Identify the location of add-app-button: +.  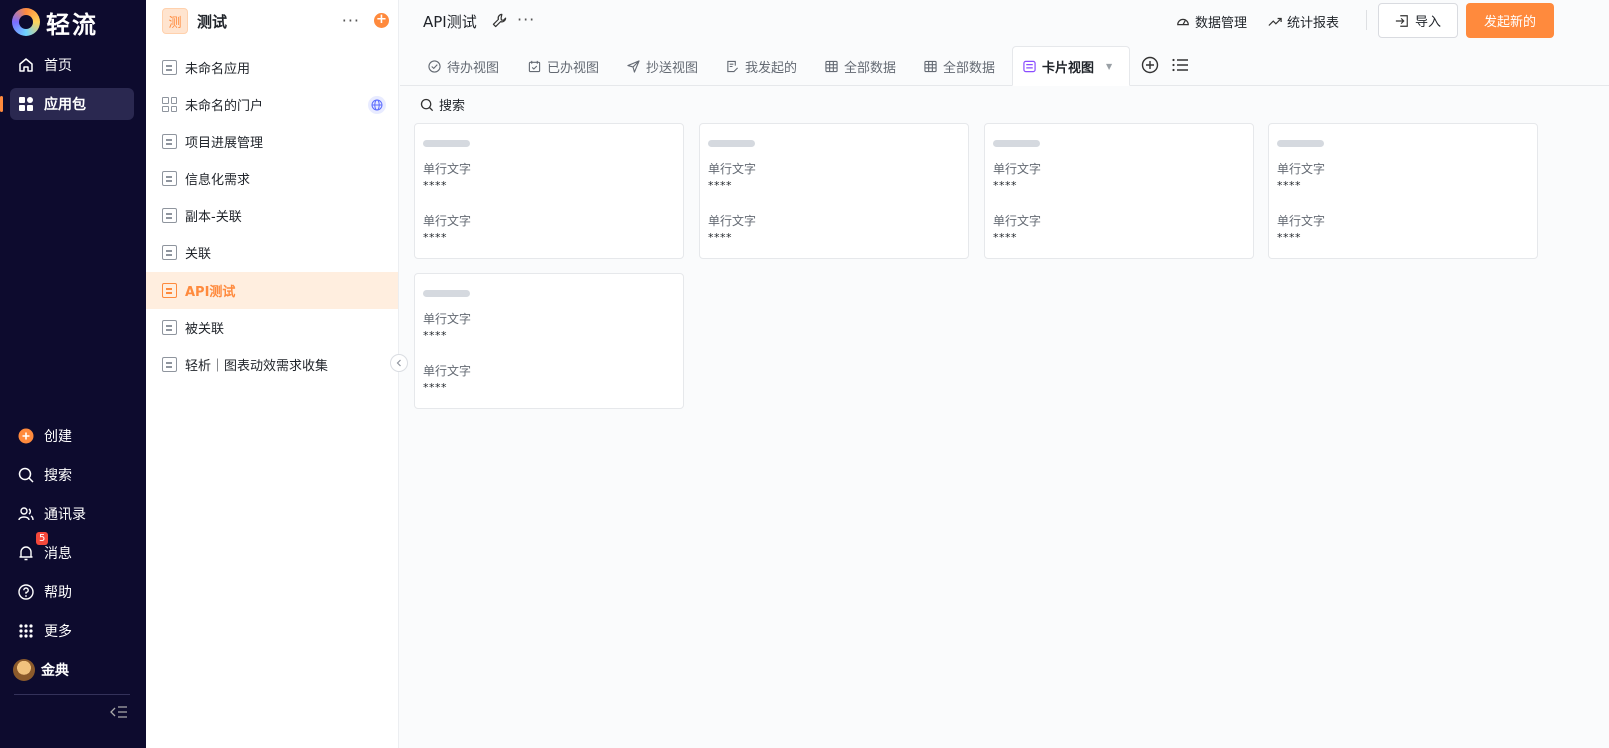
(381, 20).